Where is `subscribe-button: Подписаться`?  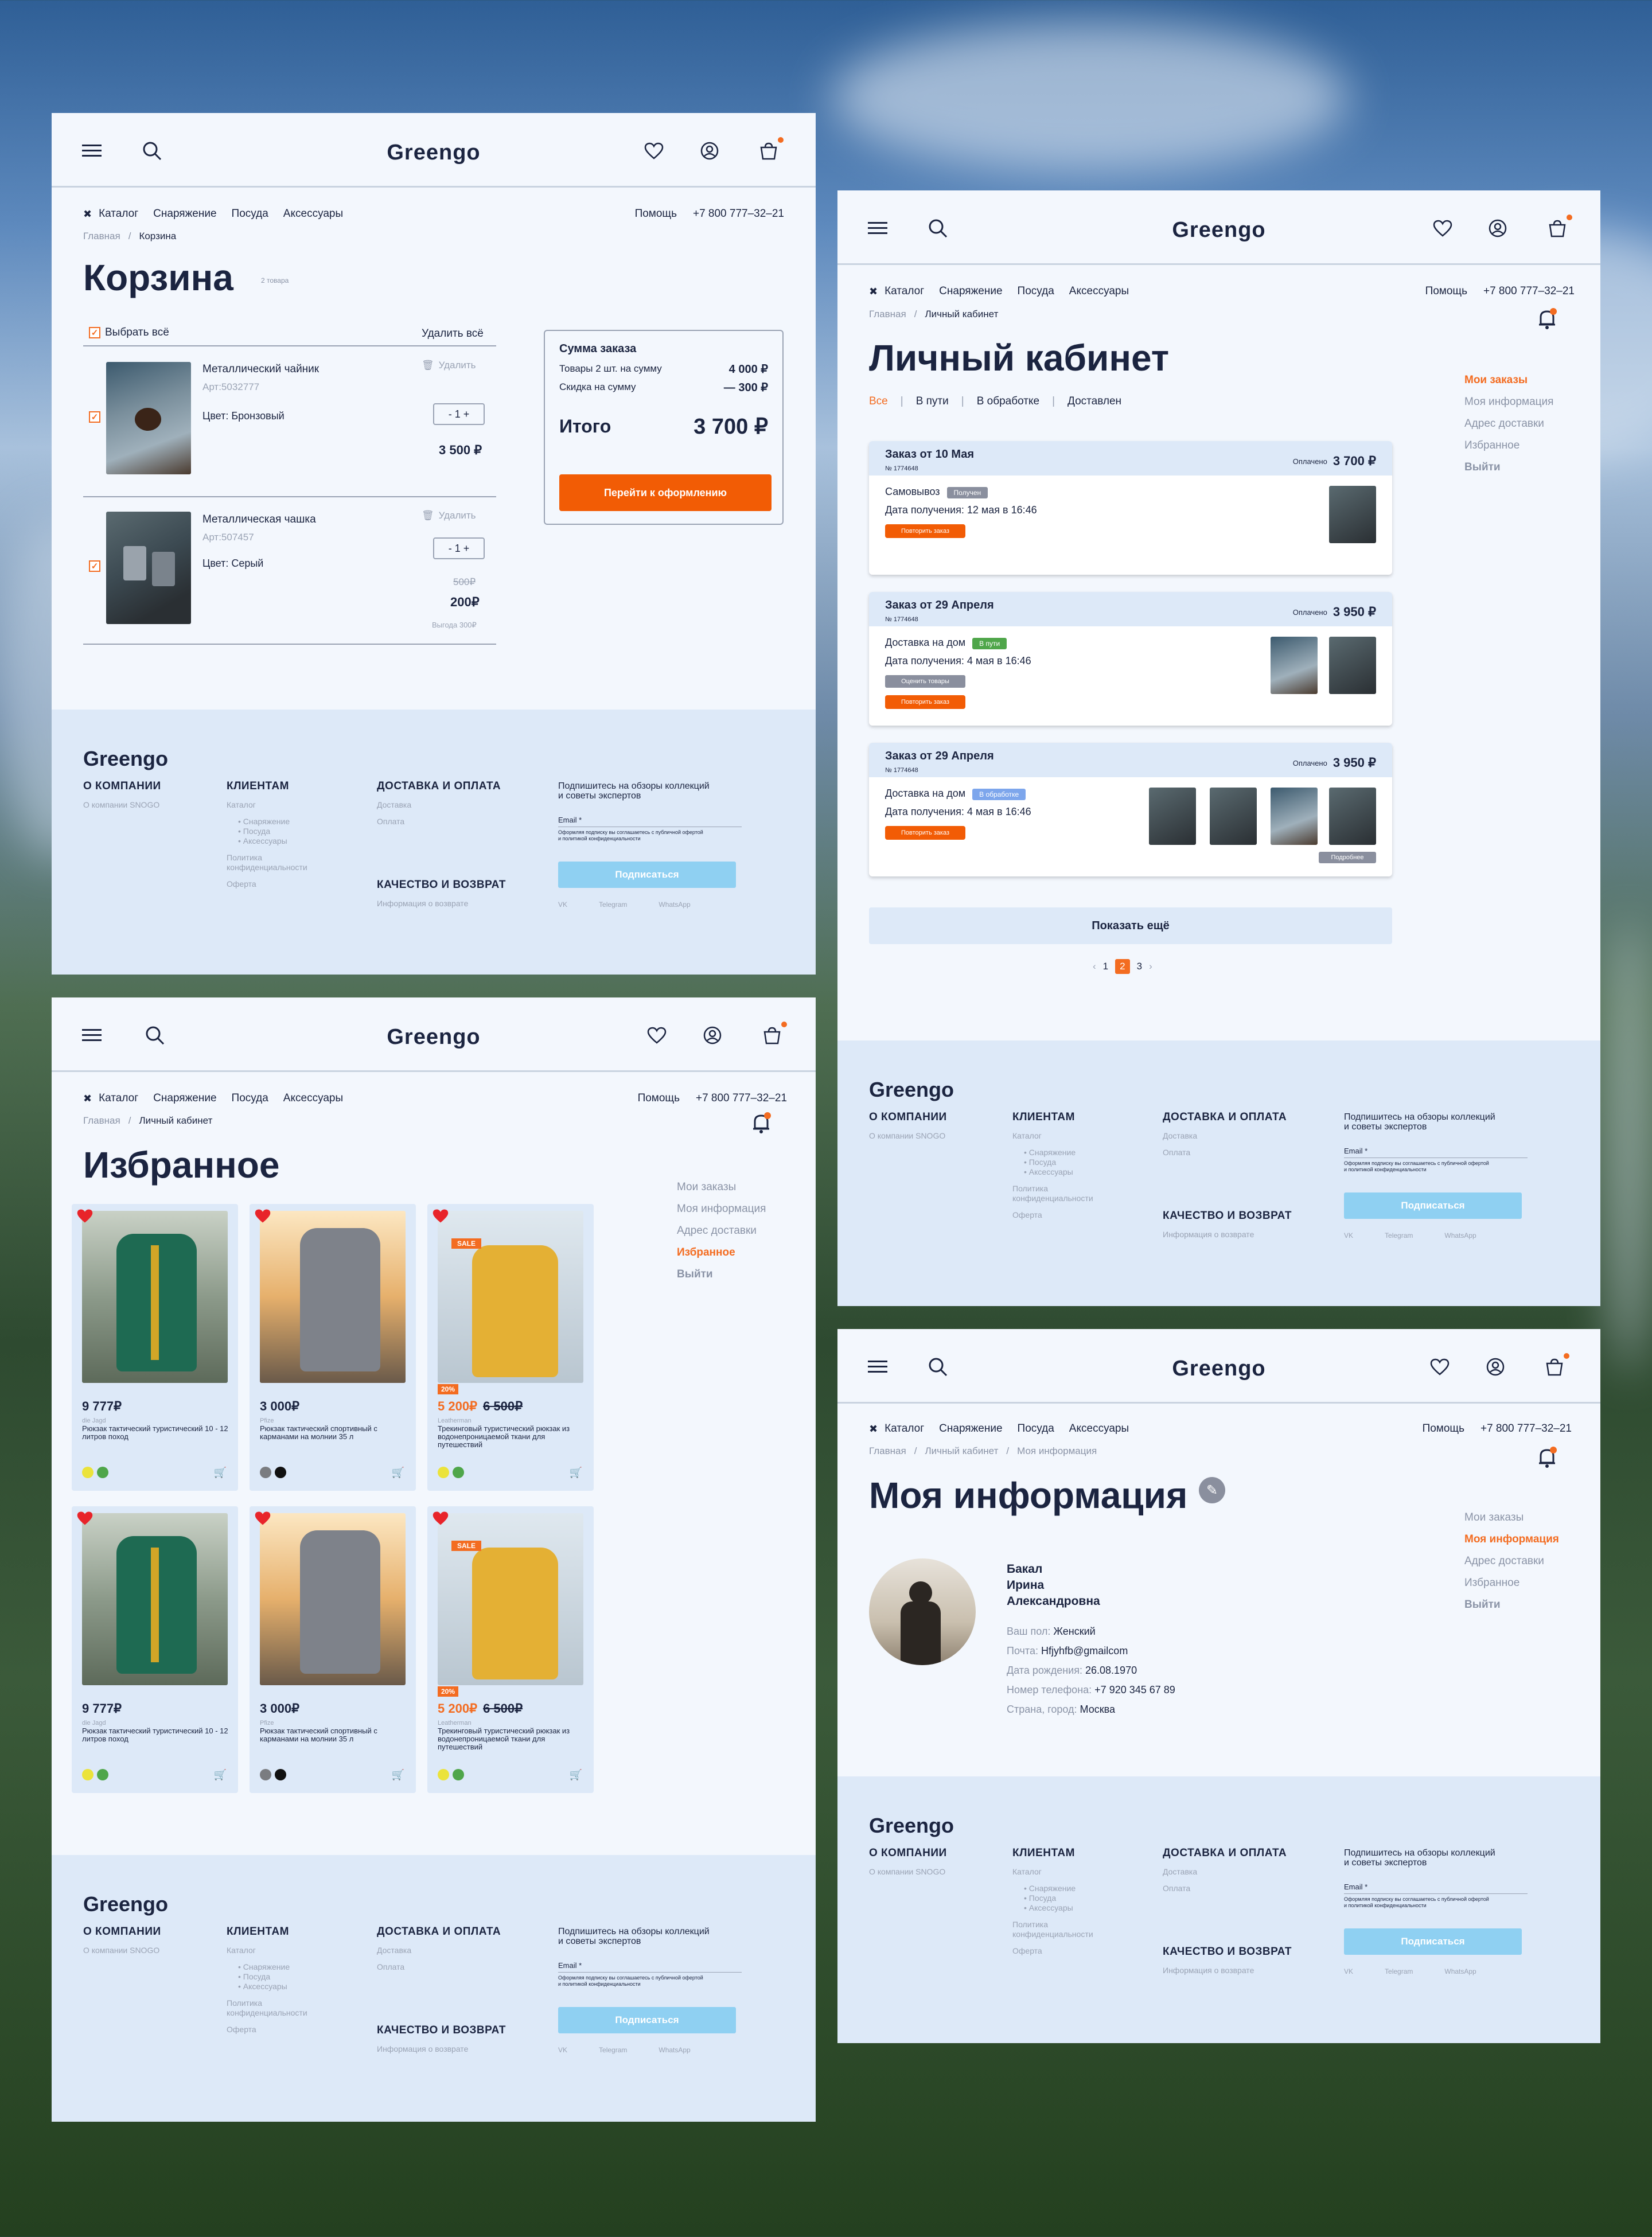
subscribe-button: Подписаться is located at coordinates (647, 875).